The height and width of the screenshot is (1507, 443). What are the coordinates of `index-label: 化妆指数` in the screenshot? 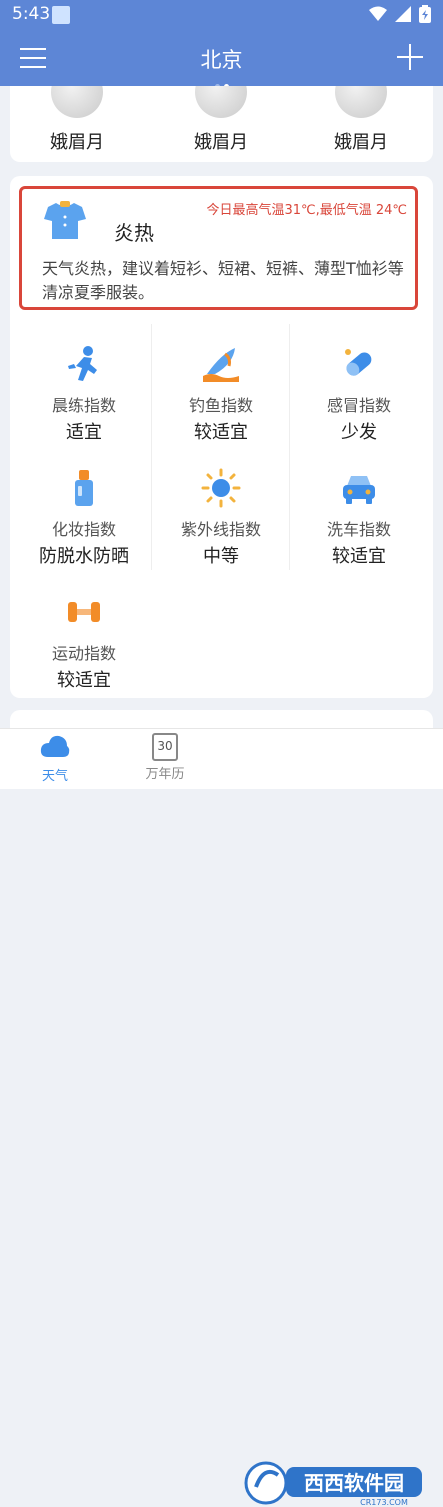 It's located at (83, 529).